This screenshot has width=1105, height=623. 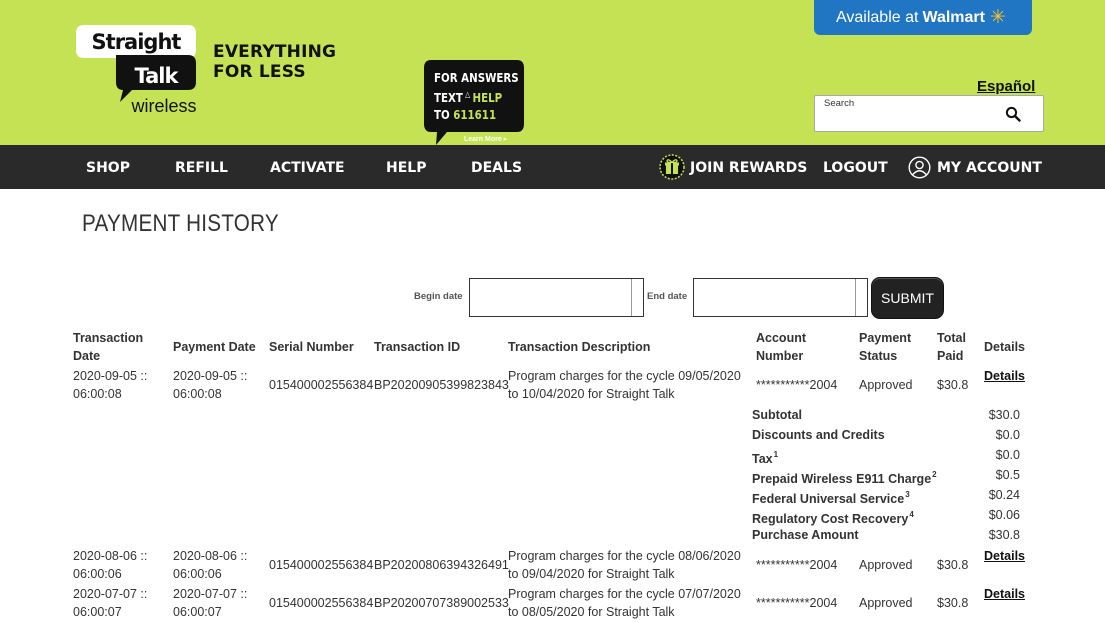 What do you see at coordinates (844, 477) in the screenshot?
I see `summary-label-e911: Prepaid Wireless E911 Charge2` at bounding box center [844, 477].